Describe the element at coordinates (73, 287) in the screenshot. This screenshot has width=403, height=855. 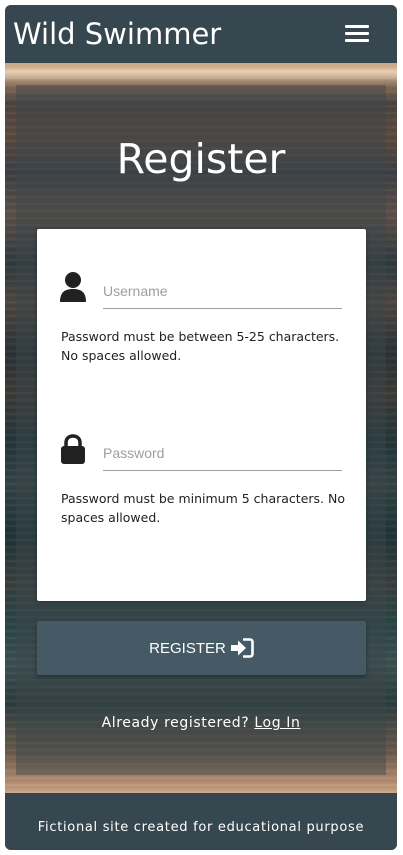
I see `user-icon` at that location.